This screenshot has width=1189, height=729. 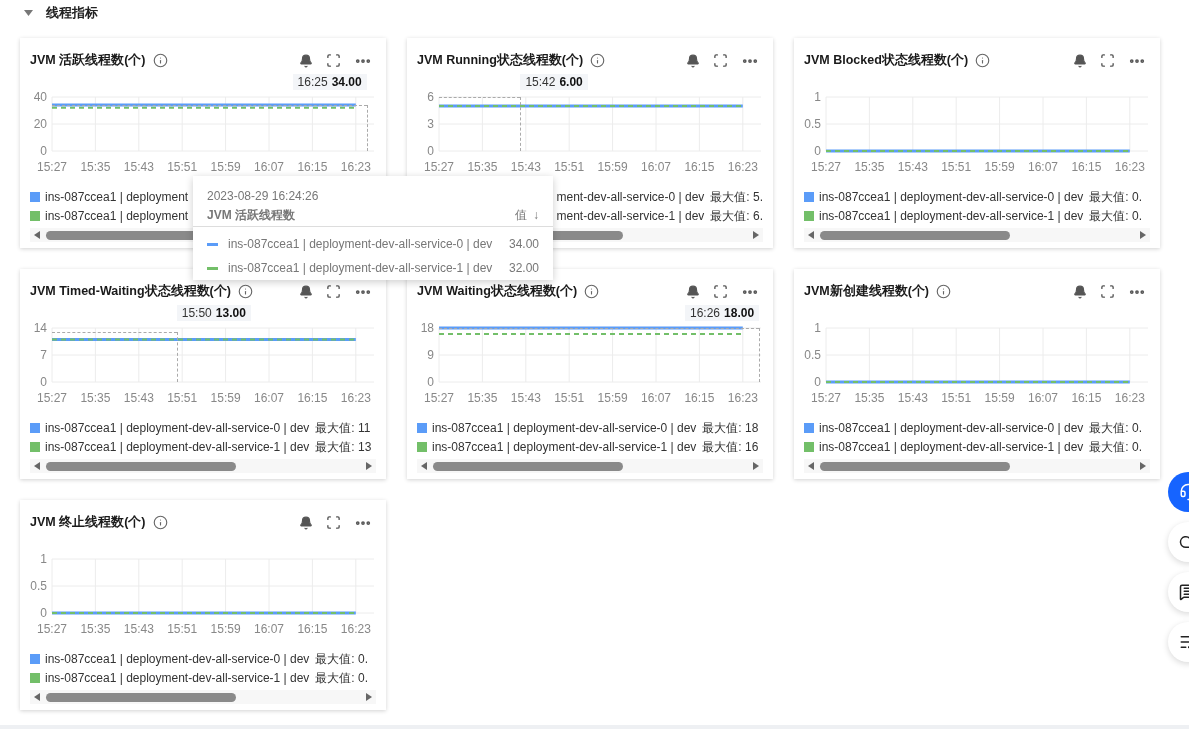 What do you see at coordinates (500, 61) in the screenshot?
I see `card-title: JVM Running状态线程数(个)` at bounding box center [500, 61].